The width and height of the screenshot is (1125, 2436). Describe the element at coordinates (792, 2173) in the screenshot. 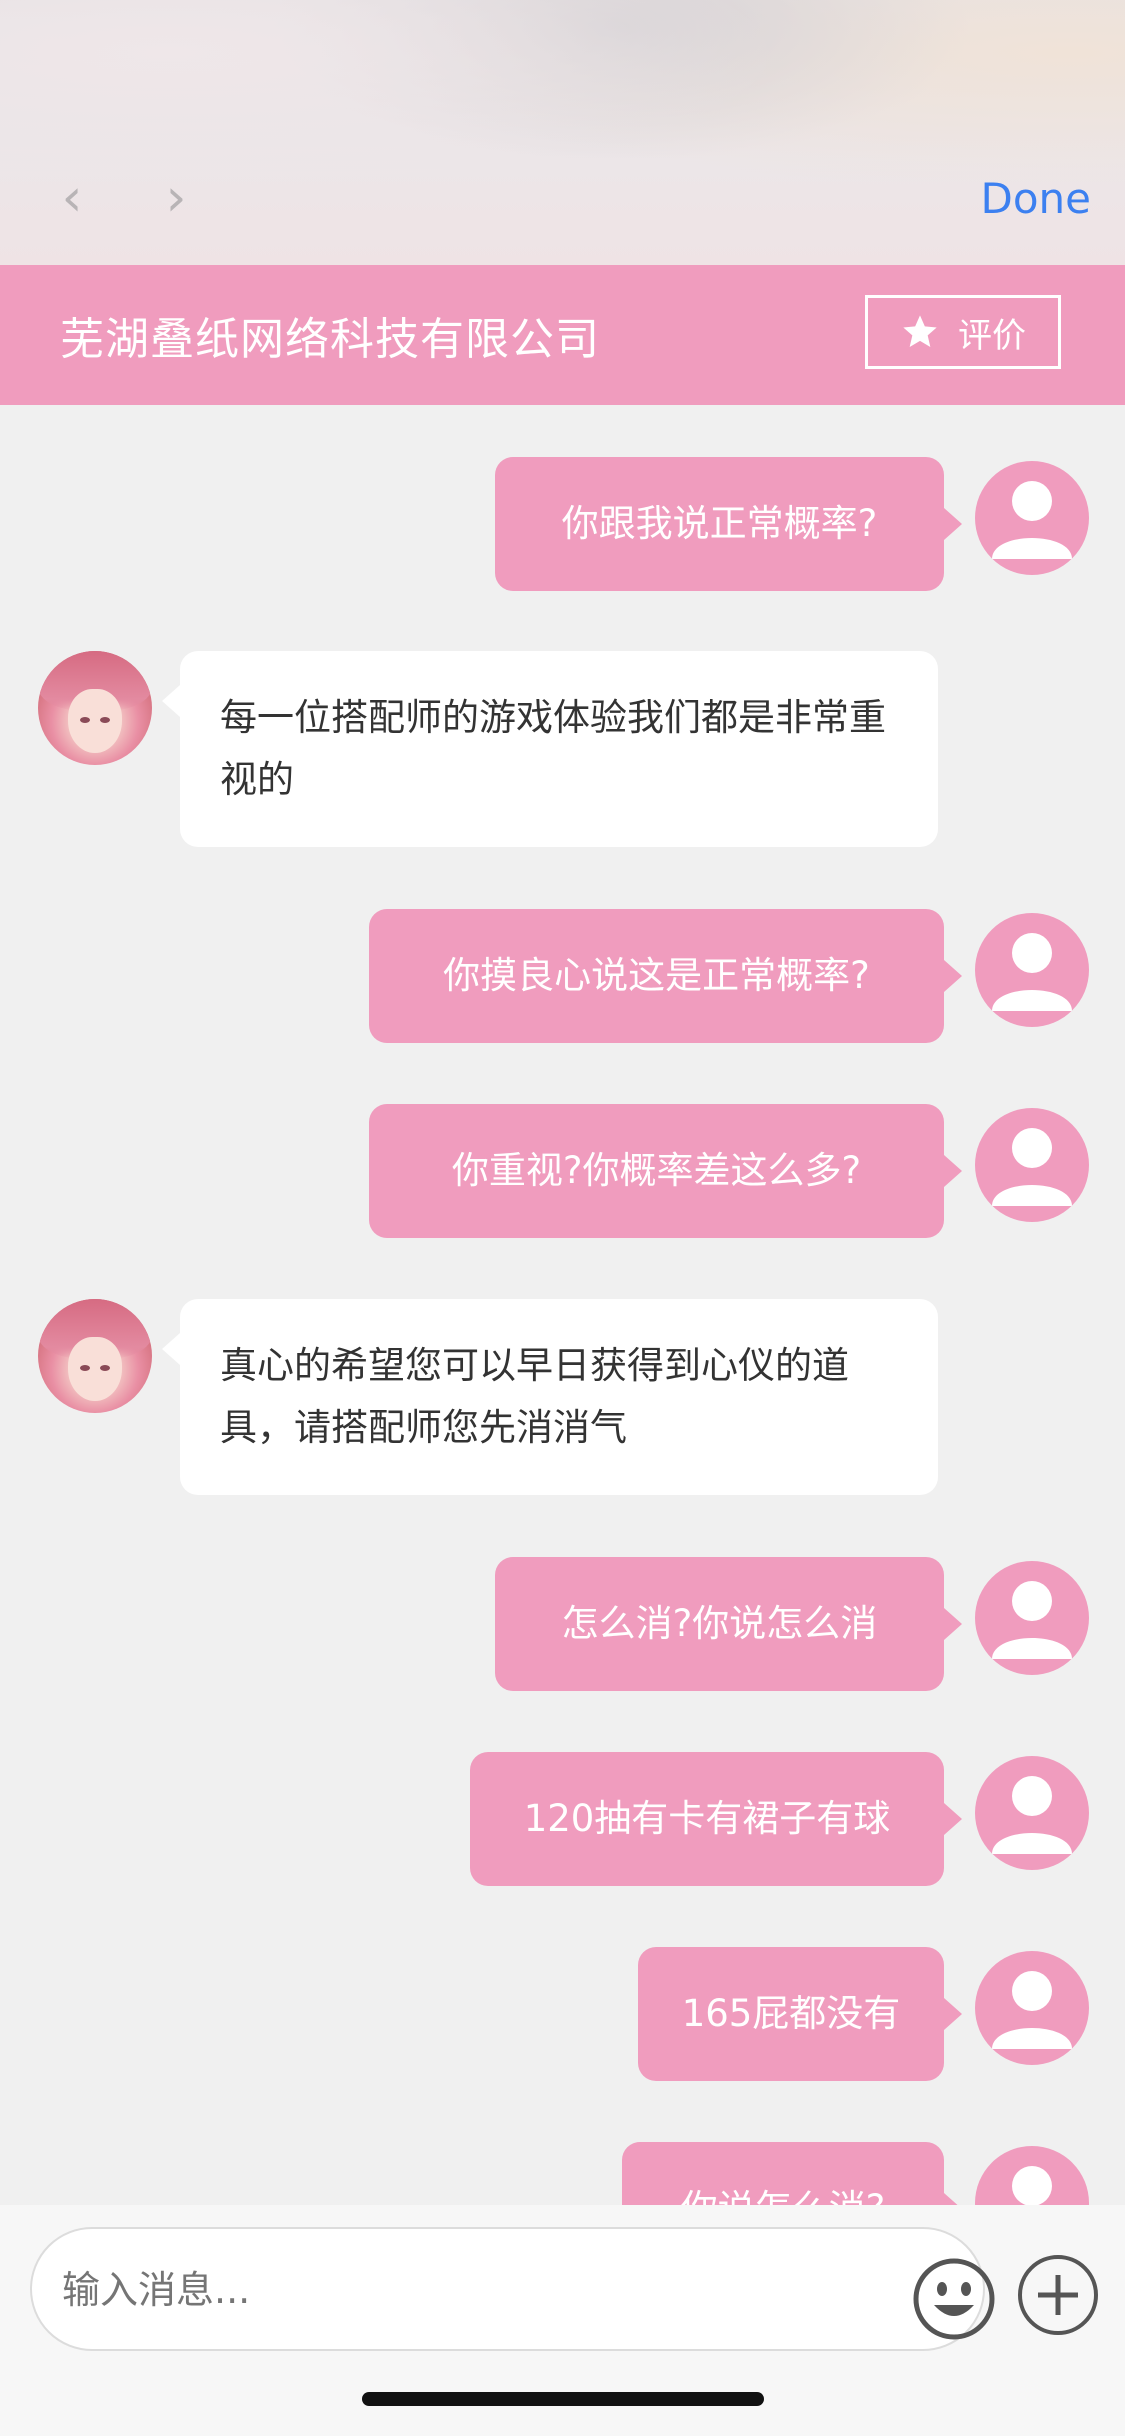

I see `sent-message-bubble: 你说怎么消?` at that location.